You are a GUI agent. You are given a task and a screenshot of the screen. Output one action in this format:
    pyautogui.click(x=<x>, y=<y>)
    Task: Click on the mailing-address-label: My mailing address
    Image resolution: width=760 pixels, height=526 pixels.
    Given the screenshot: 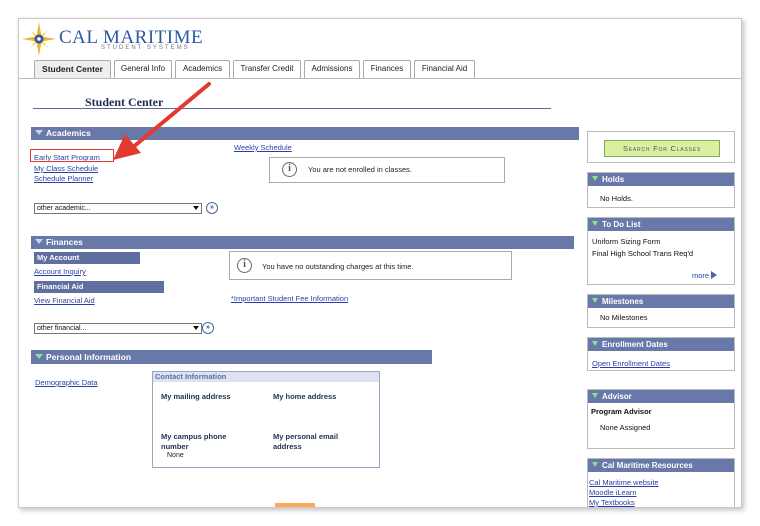 What is the action you would take?
    pyautogui.click(x=211, y=397)
    